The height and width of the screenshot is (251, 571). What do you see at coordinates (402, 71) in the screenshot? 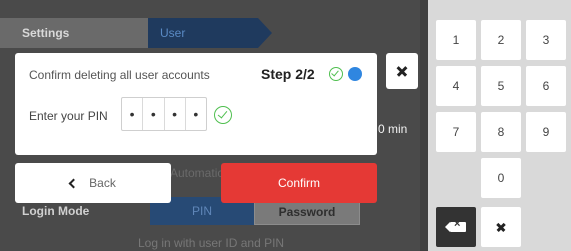
I see `close-dialog-button` at bounding box center [402, 71].